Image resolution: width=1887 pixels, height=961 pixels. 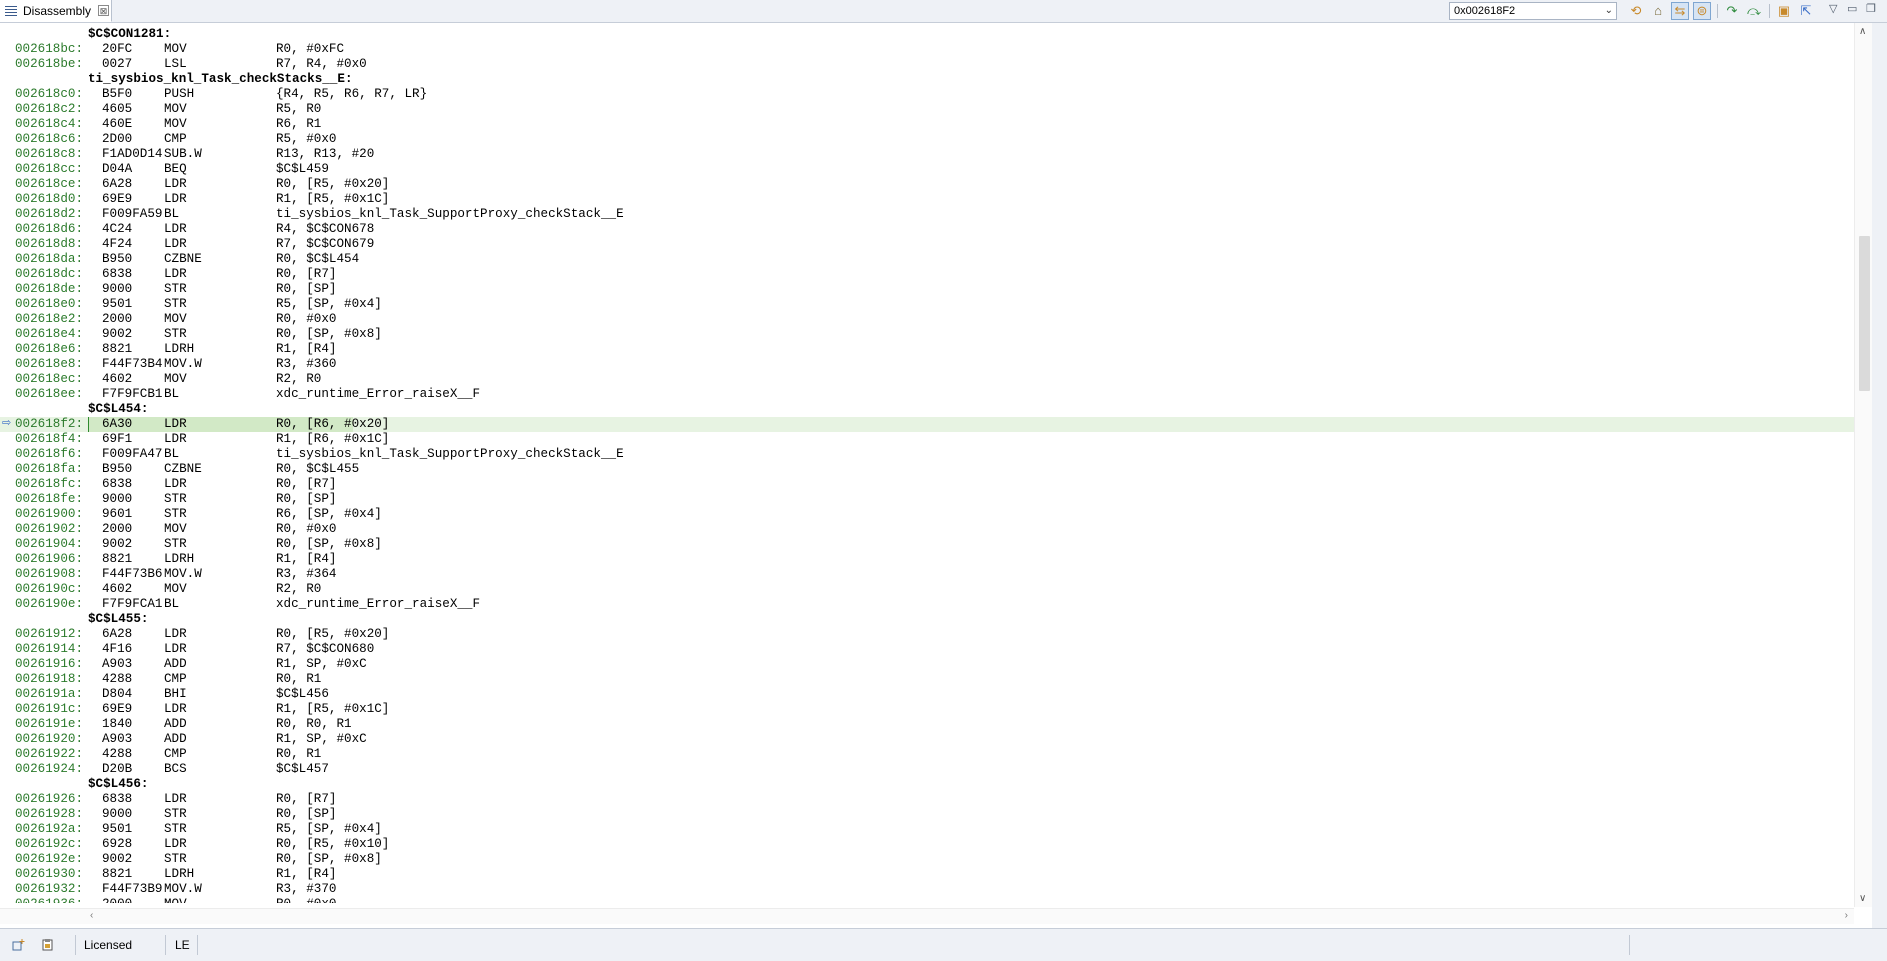 I want to click on instruction-line: 00261932: F44F73B9 MOV.W R3, #370, so click(x=927, y=889).